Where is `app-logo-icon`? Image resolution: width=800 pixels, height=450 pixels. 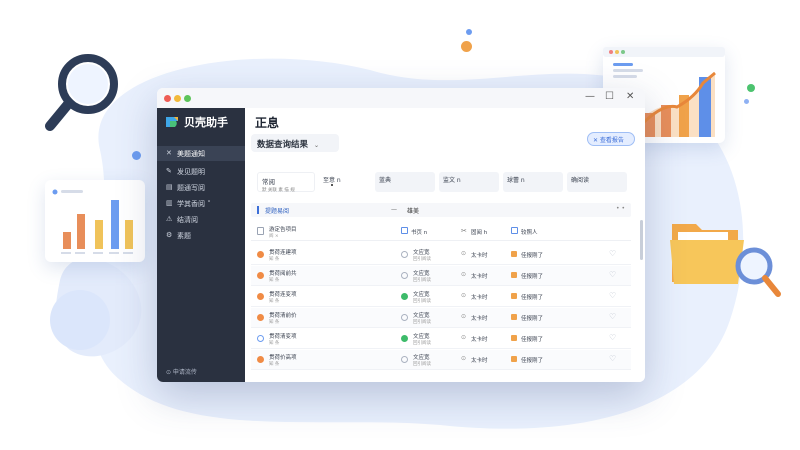
app-logo-icon is located at coordinates (172, 122).